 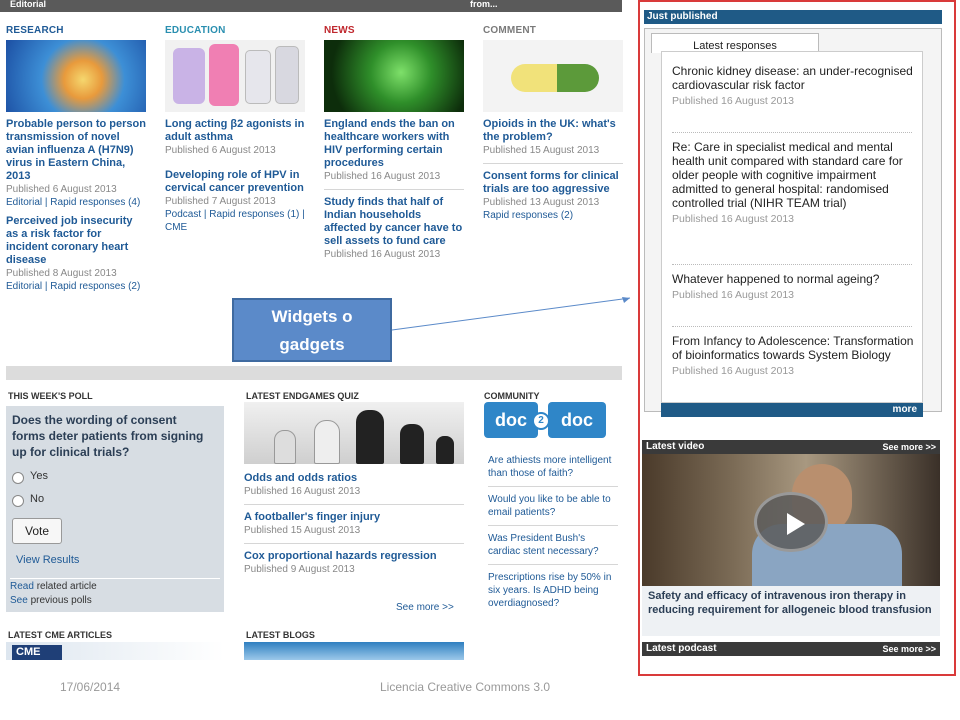 I want to click on quiz-item-date: Published 9 August 2013, so click(x=299, y=569).